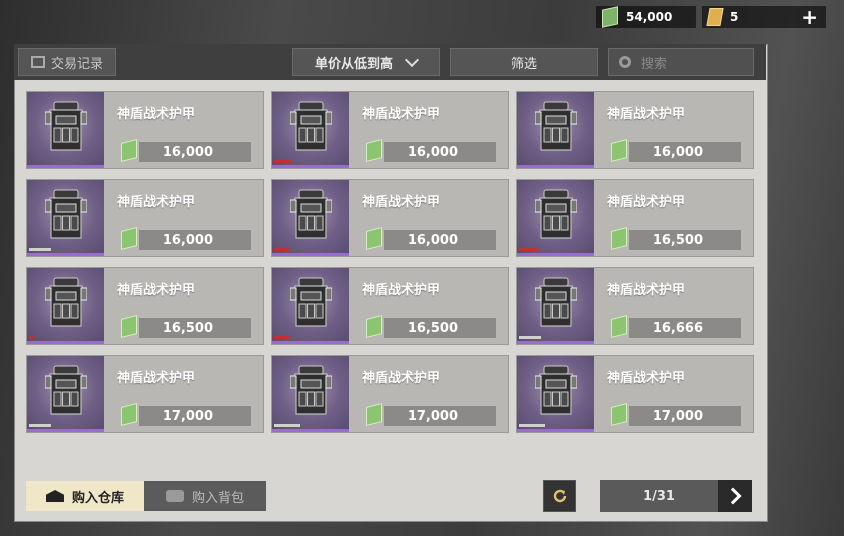 This screenshot has width=844, height=536. I want to click on coupon-display: 5 +, so click(764, 17).